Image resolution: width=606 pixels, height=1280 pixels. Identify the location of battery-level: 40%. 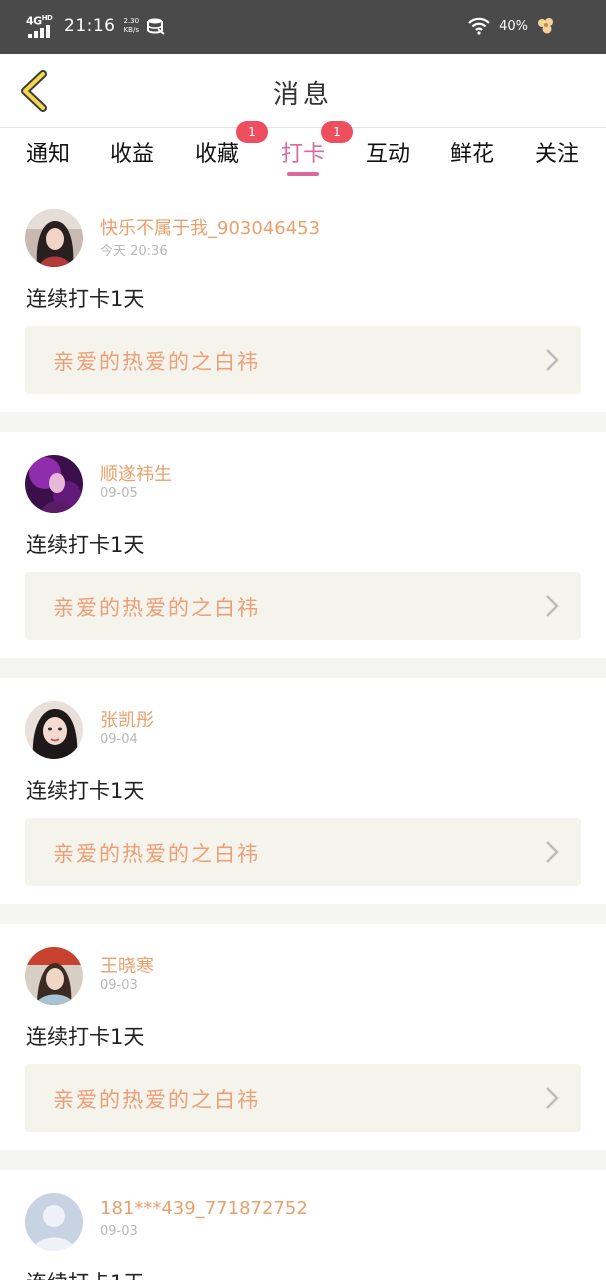
(513, 26).